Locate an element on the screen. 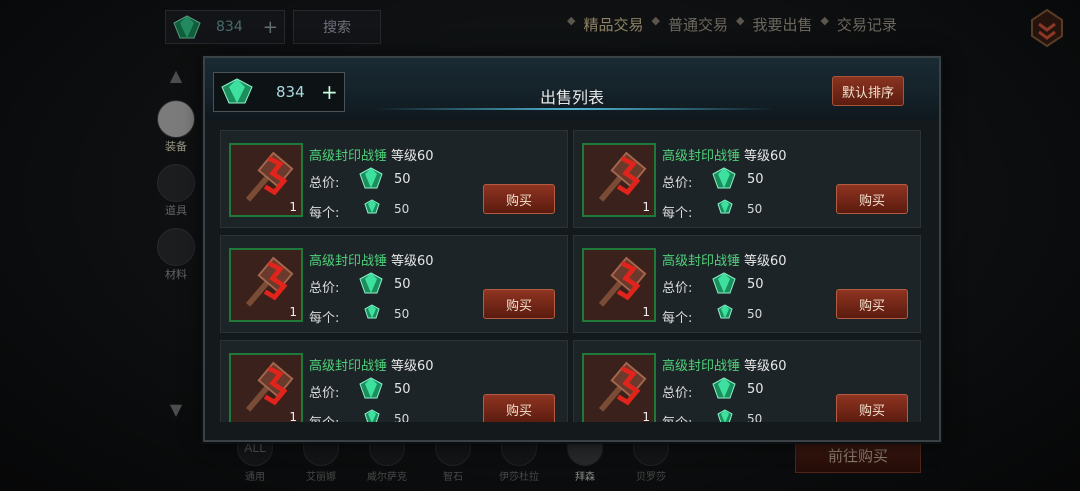  modal-gem-count: 834 is located at coordinates (290, 92).